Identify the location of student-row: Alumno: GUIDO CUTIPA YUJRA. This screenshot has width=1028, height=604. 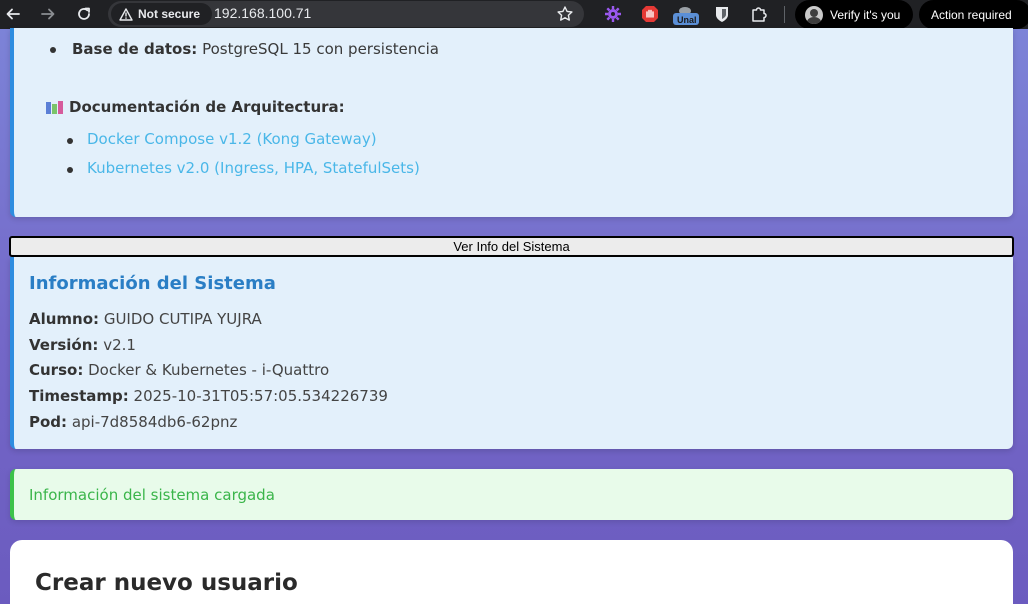
(145, 319).